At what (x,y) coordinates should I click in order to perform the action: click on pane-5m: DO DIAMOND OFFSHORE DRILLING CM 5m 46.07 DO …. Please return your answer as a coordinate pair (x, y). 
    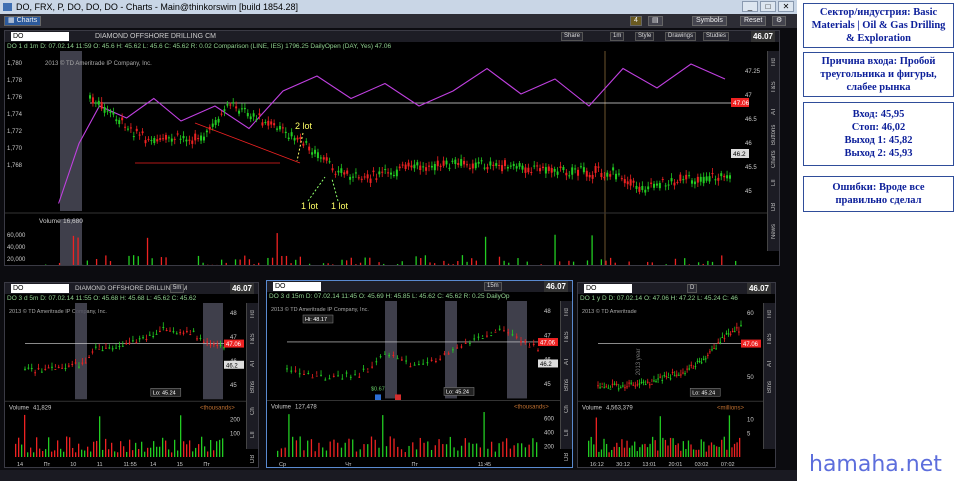
    Looking at the image, I should click on (131, 375).